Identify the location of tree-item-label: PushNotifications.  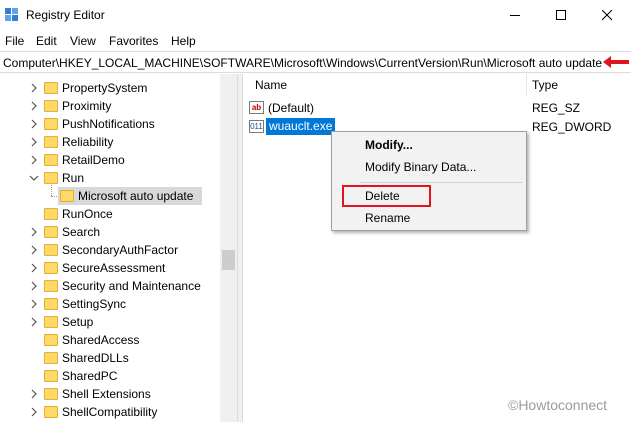
(108, 124).